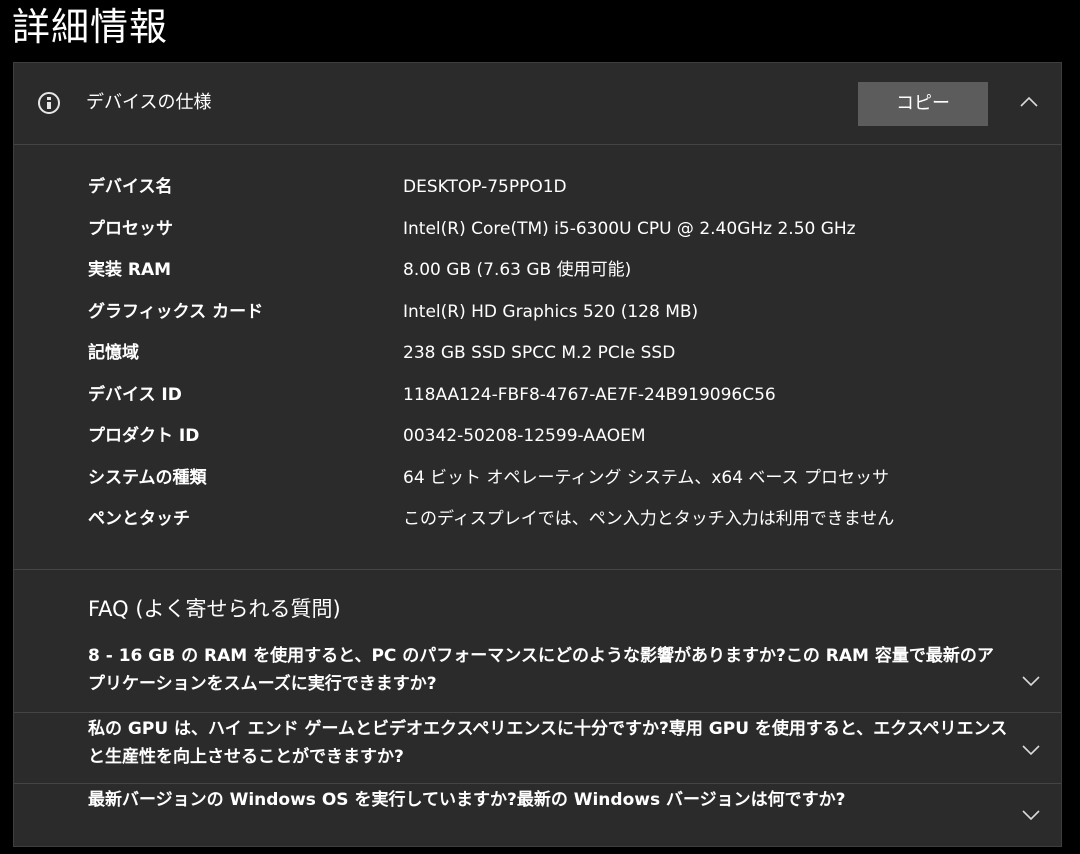 The width and height of the screenshot is (1080, 854). Describe the element at coordinates (149, 102) in the screenshot. I see `device-specs-title: デバイスの仕様` at that location.